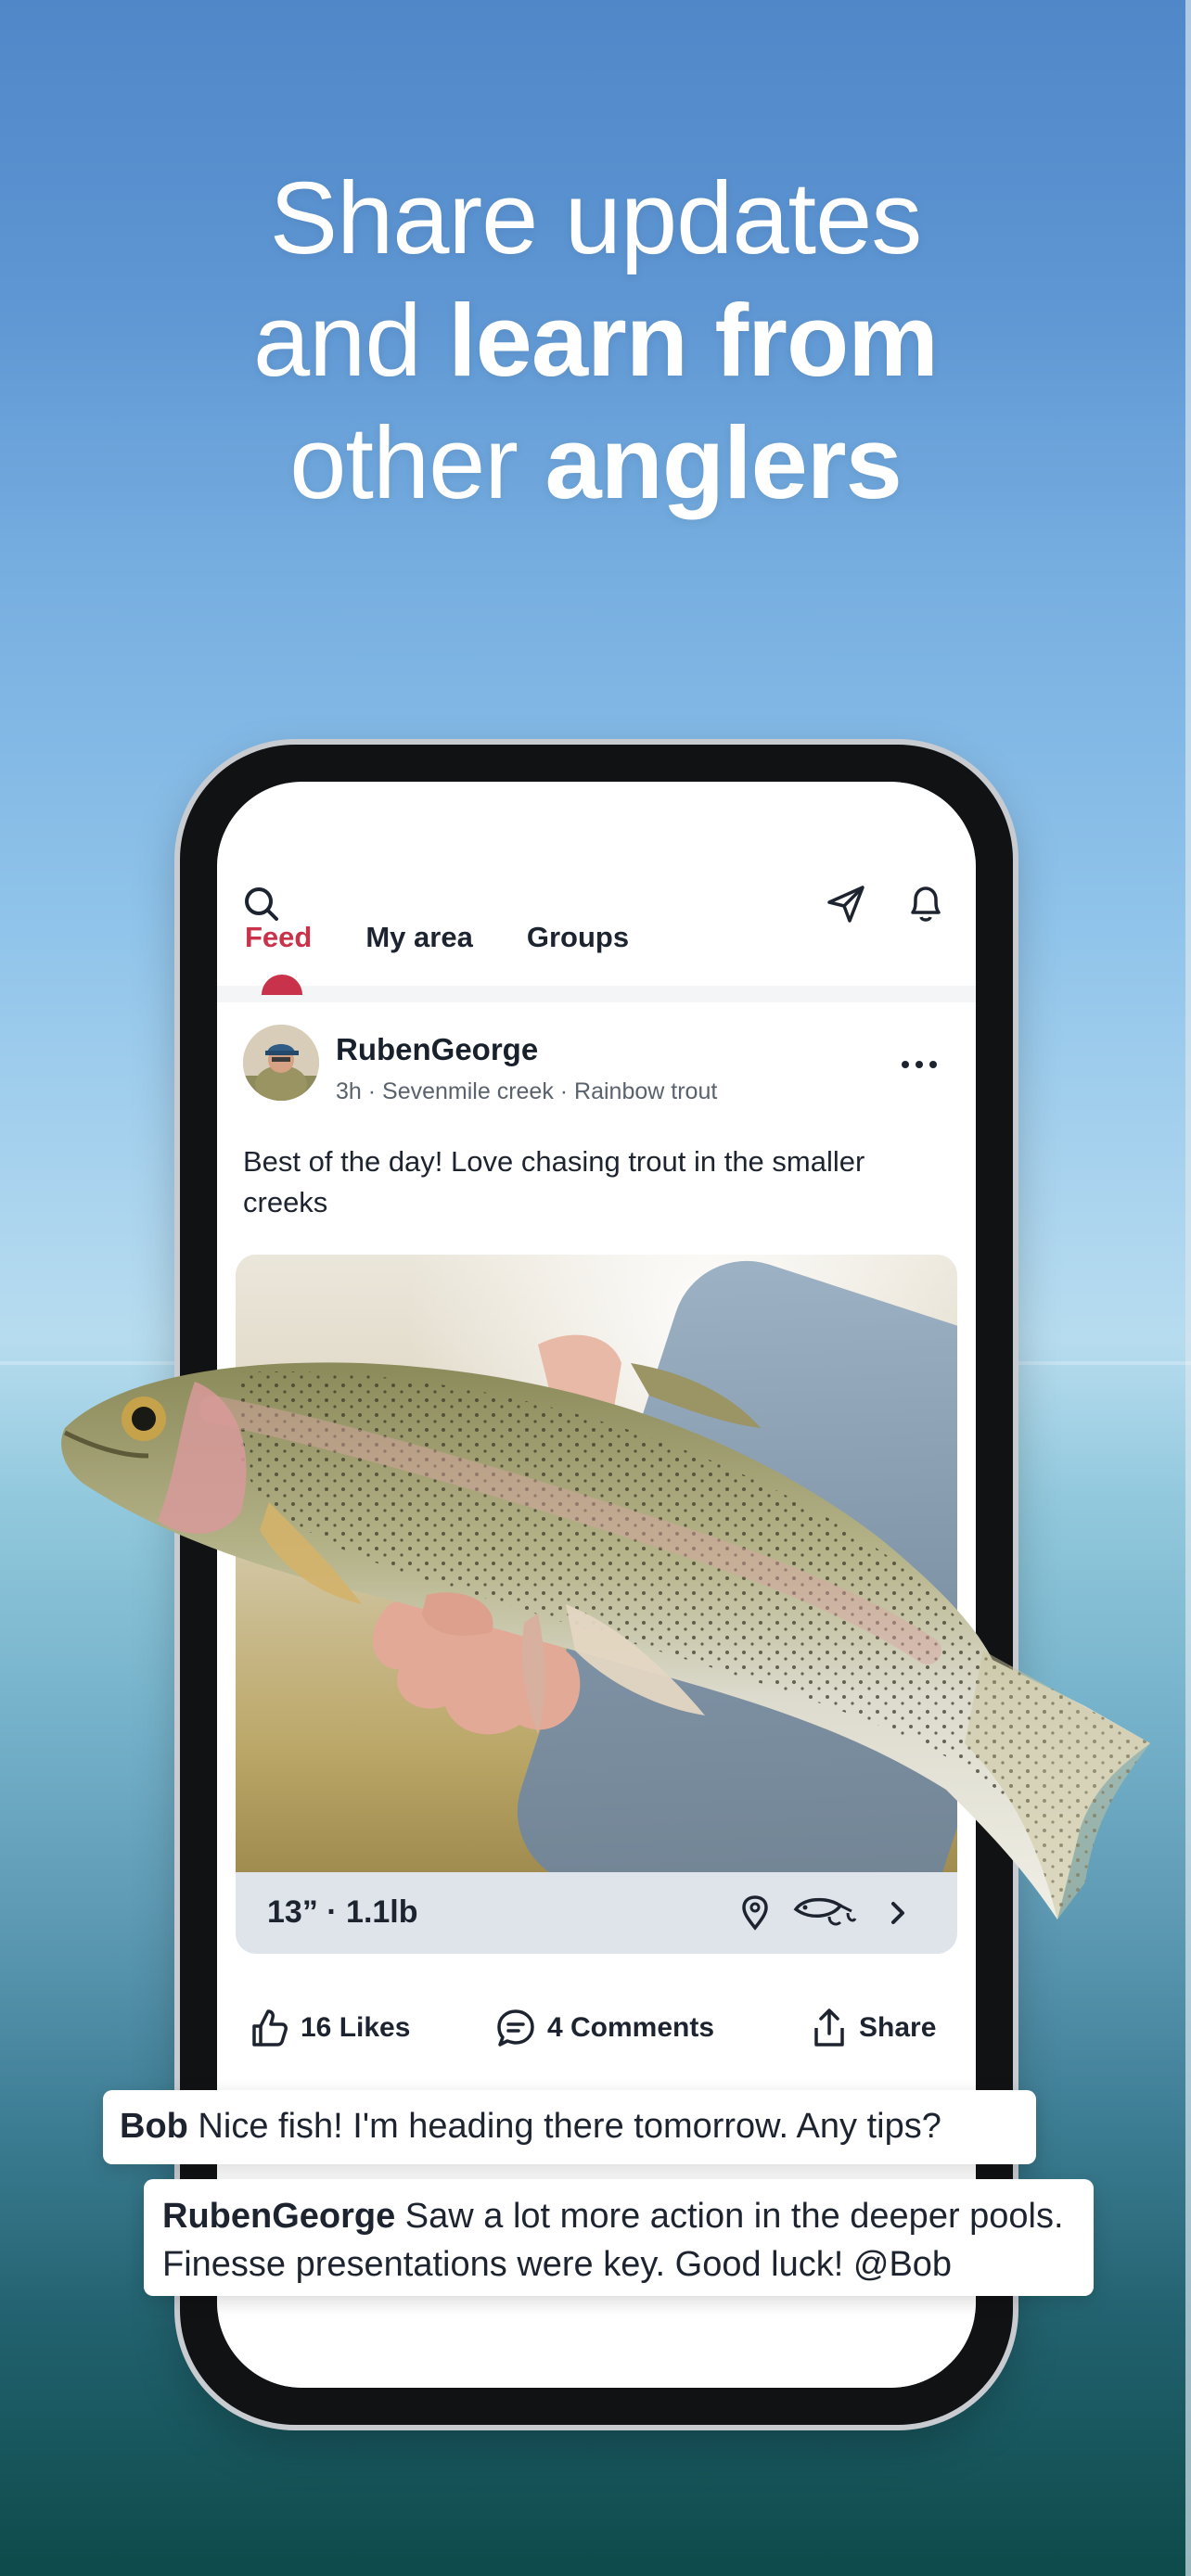 The height and width of the screenshot is (2576, 1191). What do you see at coordinates (527, 1091) in the screenshot?
I see `post-meta: 3h · Sevenmile creek · Rainbow trout` at bounding box center [527, 1091].